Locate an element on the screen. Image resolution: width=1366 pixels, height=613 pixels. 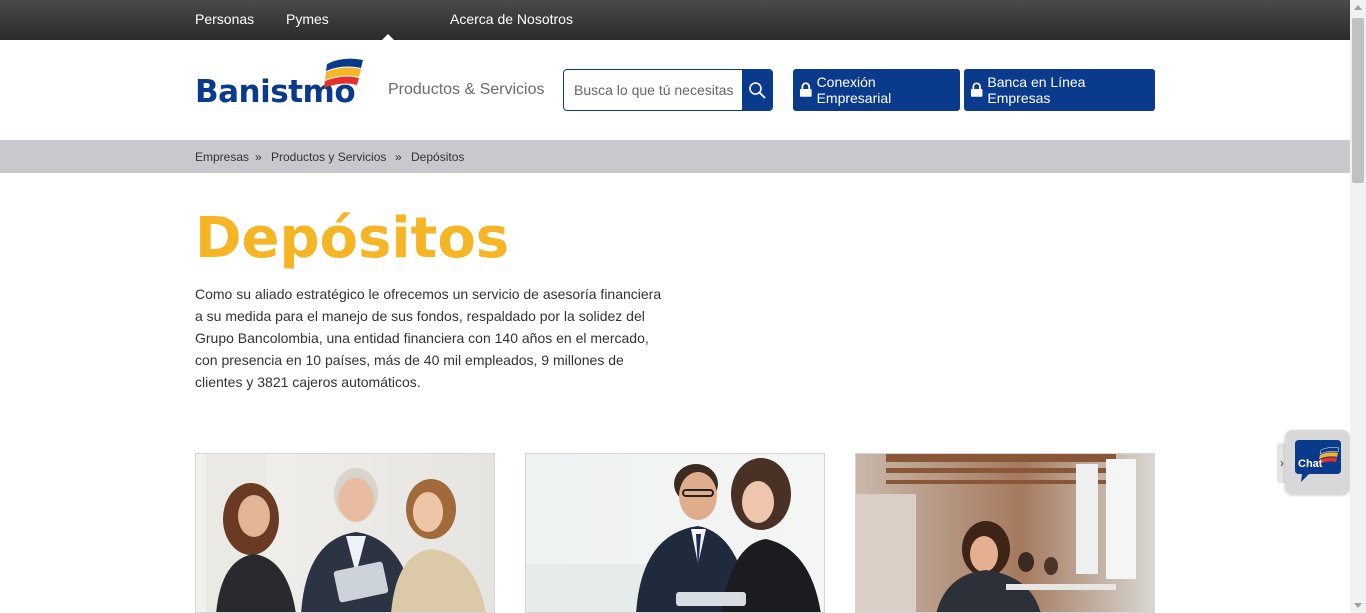
card-image-business-team is located at coordinates (345, 533).